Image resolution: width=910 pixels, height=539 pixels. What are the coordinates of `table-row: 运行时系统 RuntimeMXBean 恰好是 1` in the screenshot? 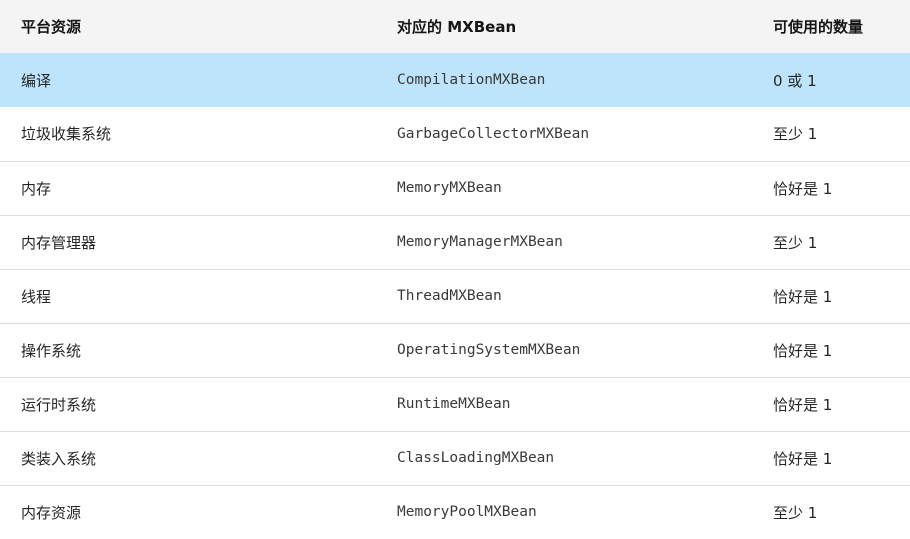 It's located at (455, 404).